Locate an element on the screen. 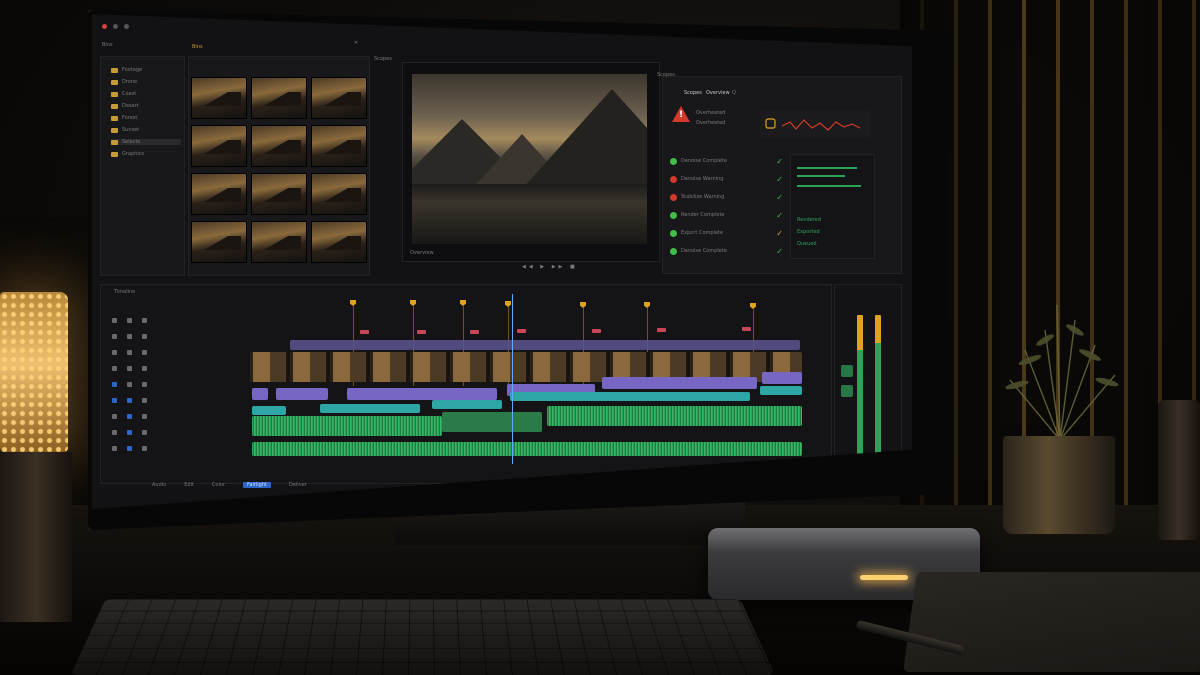  progress-meters: Rendered Exported Queued is located at coordinates (832, 206).